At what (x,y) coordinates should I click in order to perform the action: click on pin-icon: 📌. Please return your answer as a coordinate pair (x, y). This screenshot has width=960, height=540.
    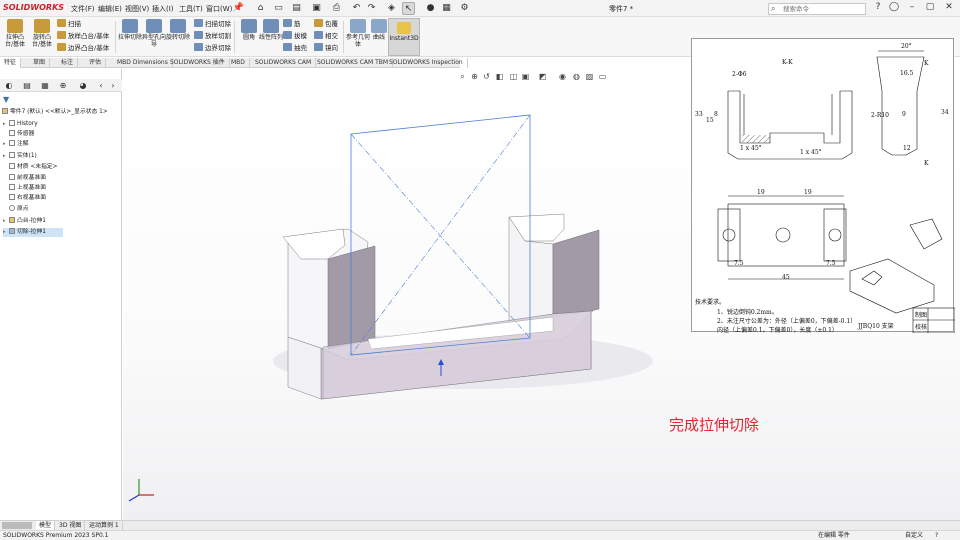
    Looking at the image, I should click on (238, 8).